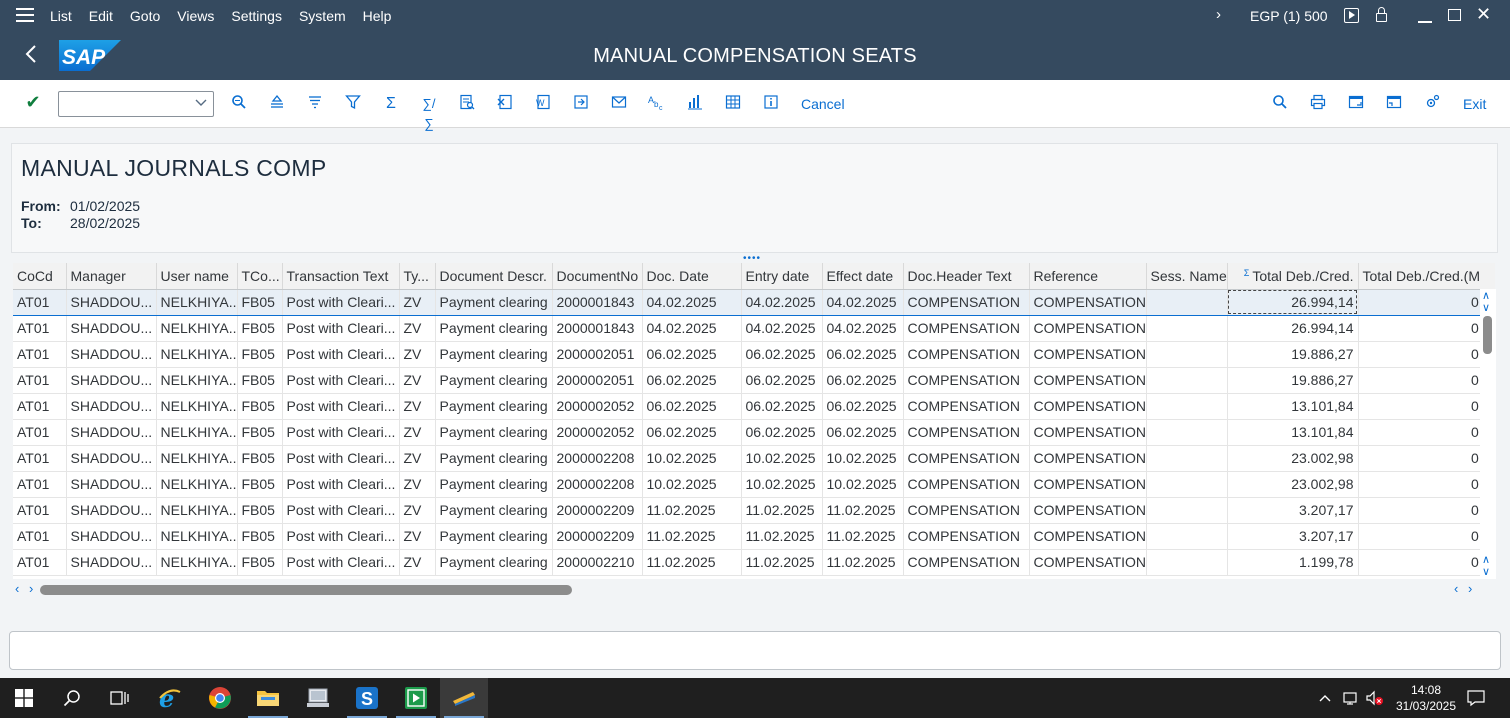  What do you see at coordinates (1293, 562) in the screenshot?
I see `table-cell: 1.199,78` at bounding box center [1293, 562].